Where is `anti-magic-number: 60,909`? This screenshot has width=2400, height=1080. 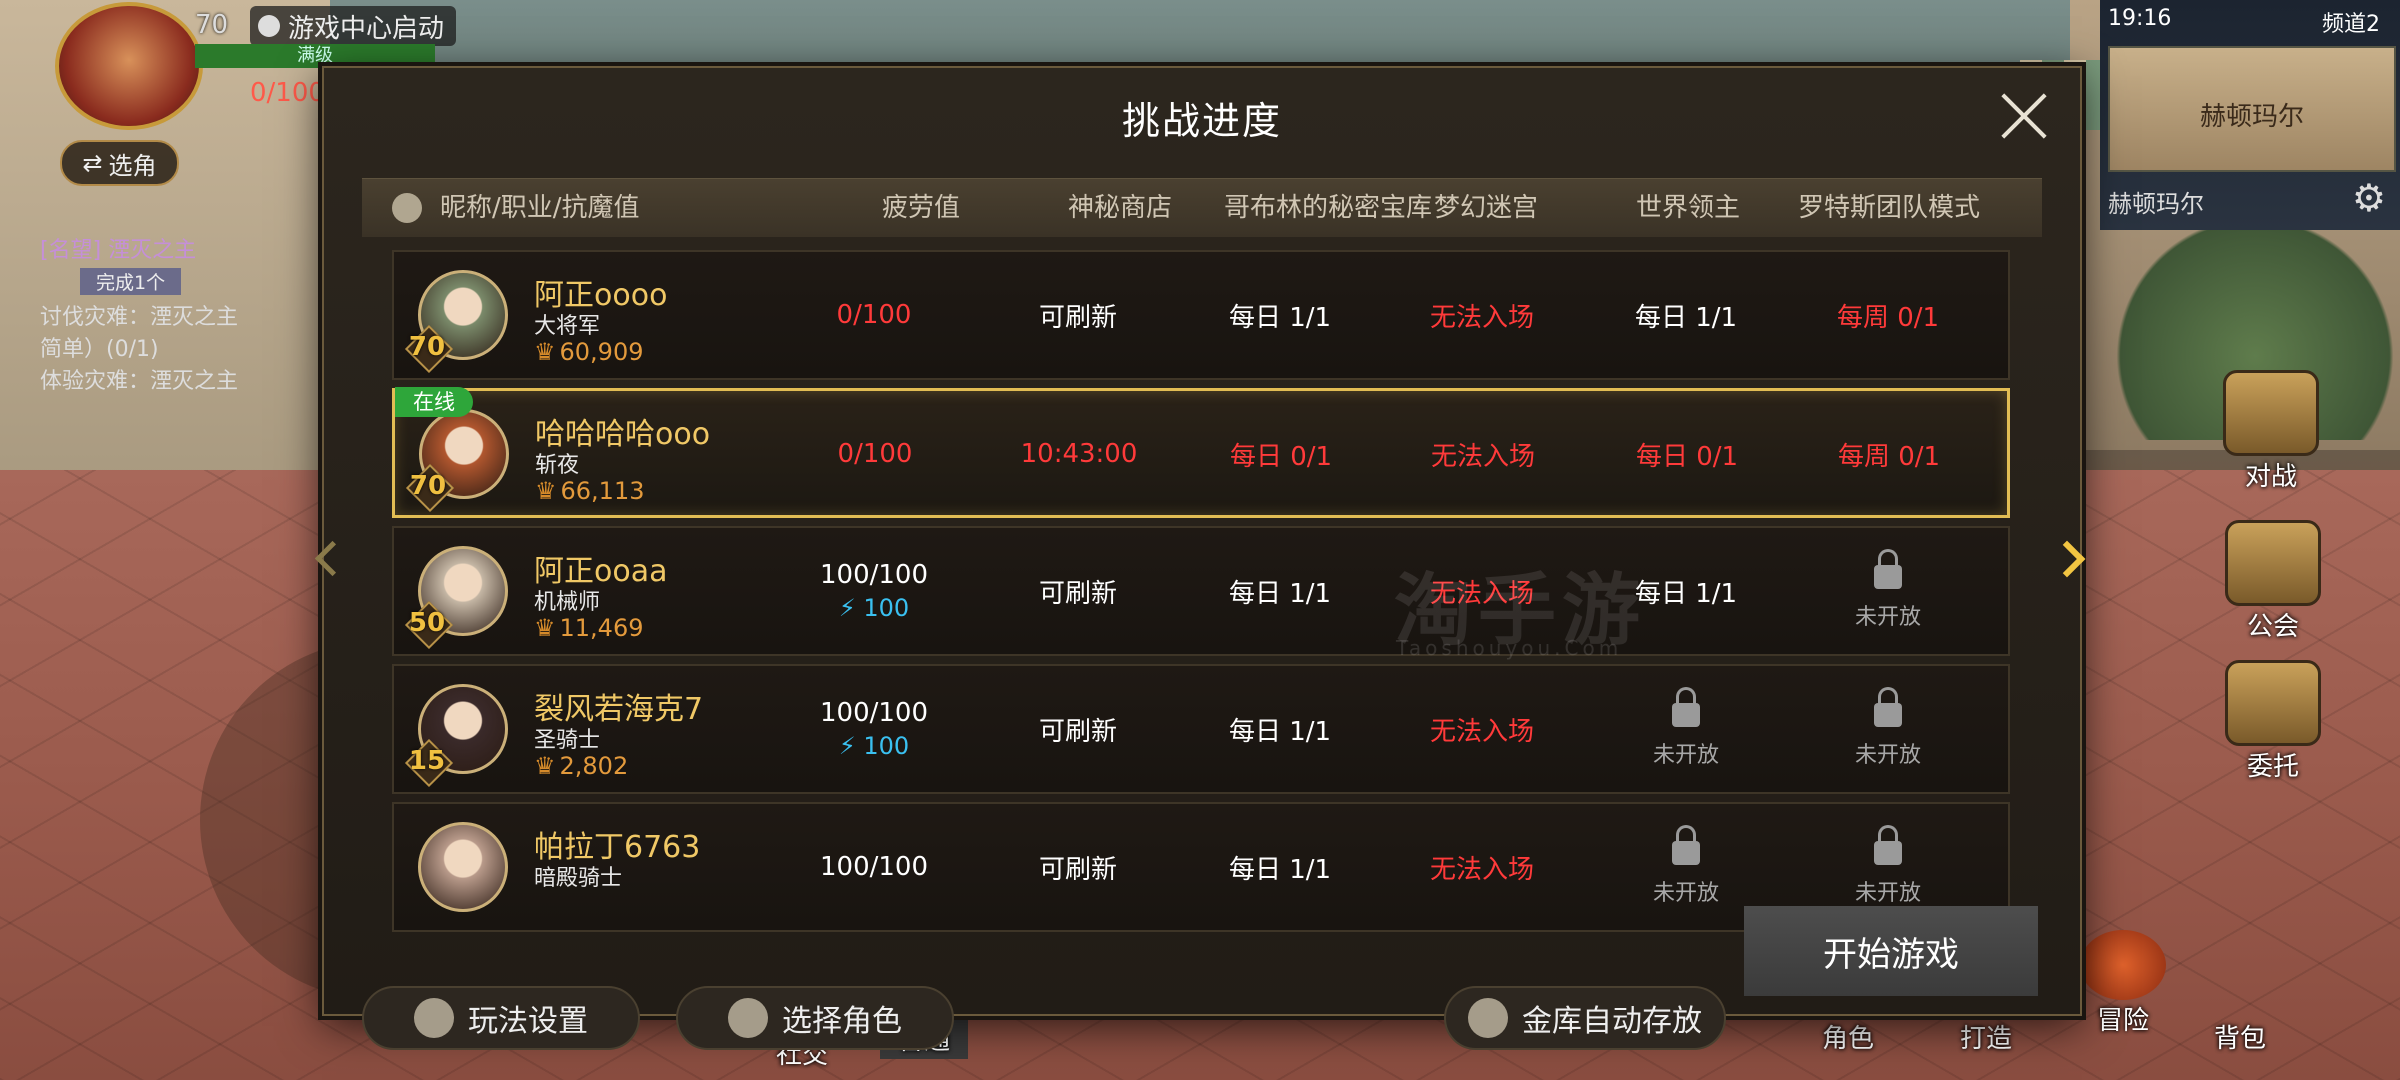
anti-magic-number: 60,909 is located at coordinates (601, 352).